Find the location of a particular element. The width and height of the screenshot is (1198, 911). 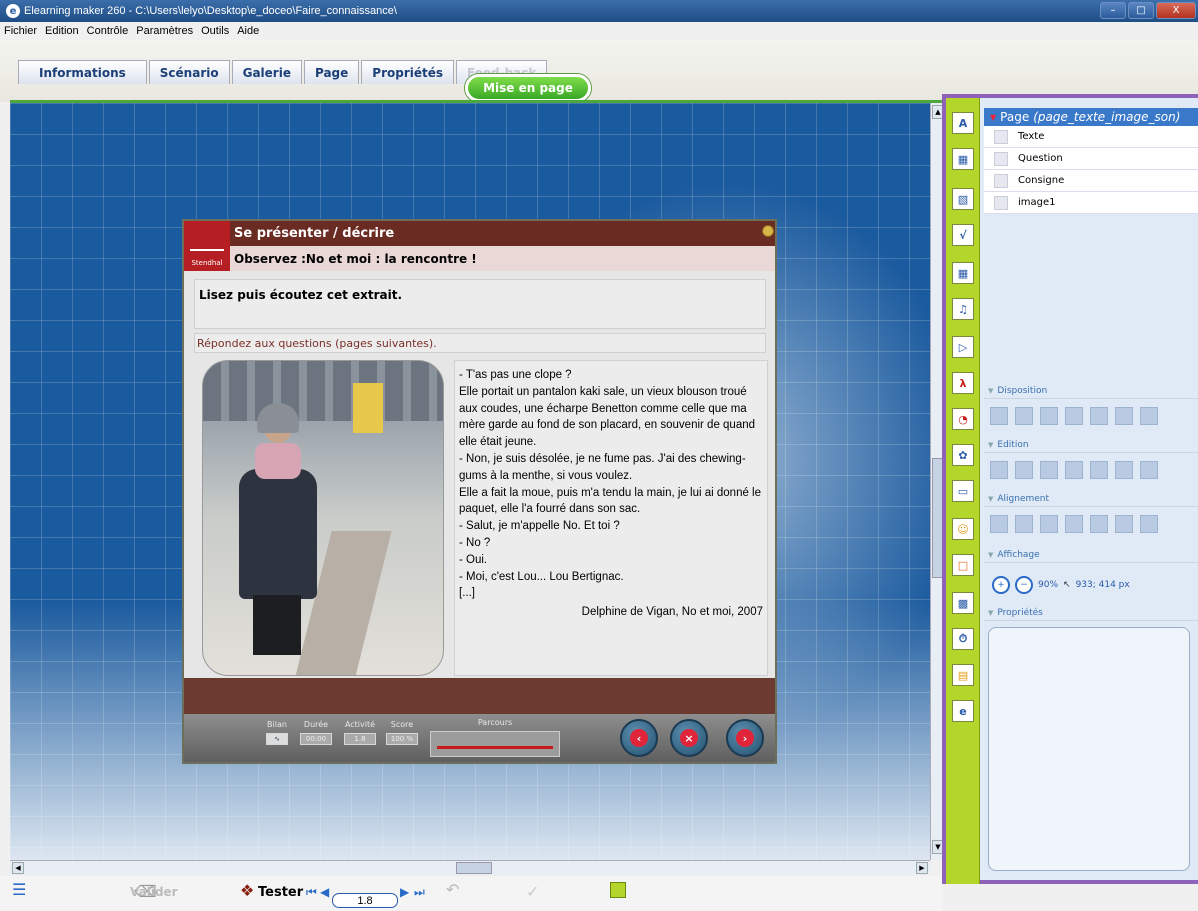

note-tool-icon: ▤ is located at coordinates (963, 675).